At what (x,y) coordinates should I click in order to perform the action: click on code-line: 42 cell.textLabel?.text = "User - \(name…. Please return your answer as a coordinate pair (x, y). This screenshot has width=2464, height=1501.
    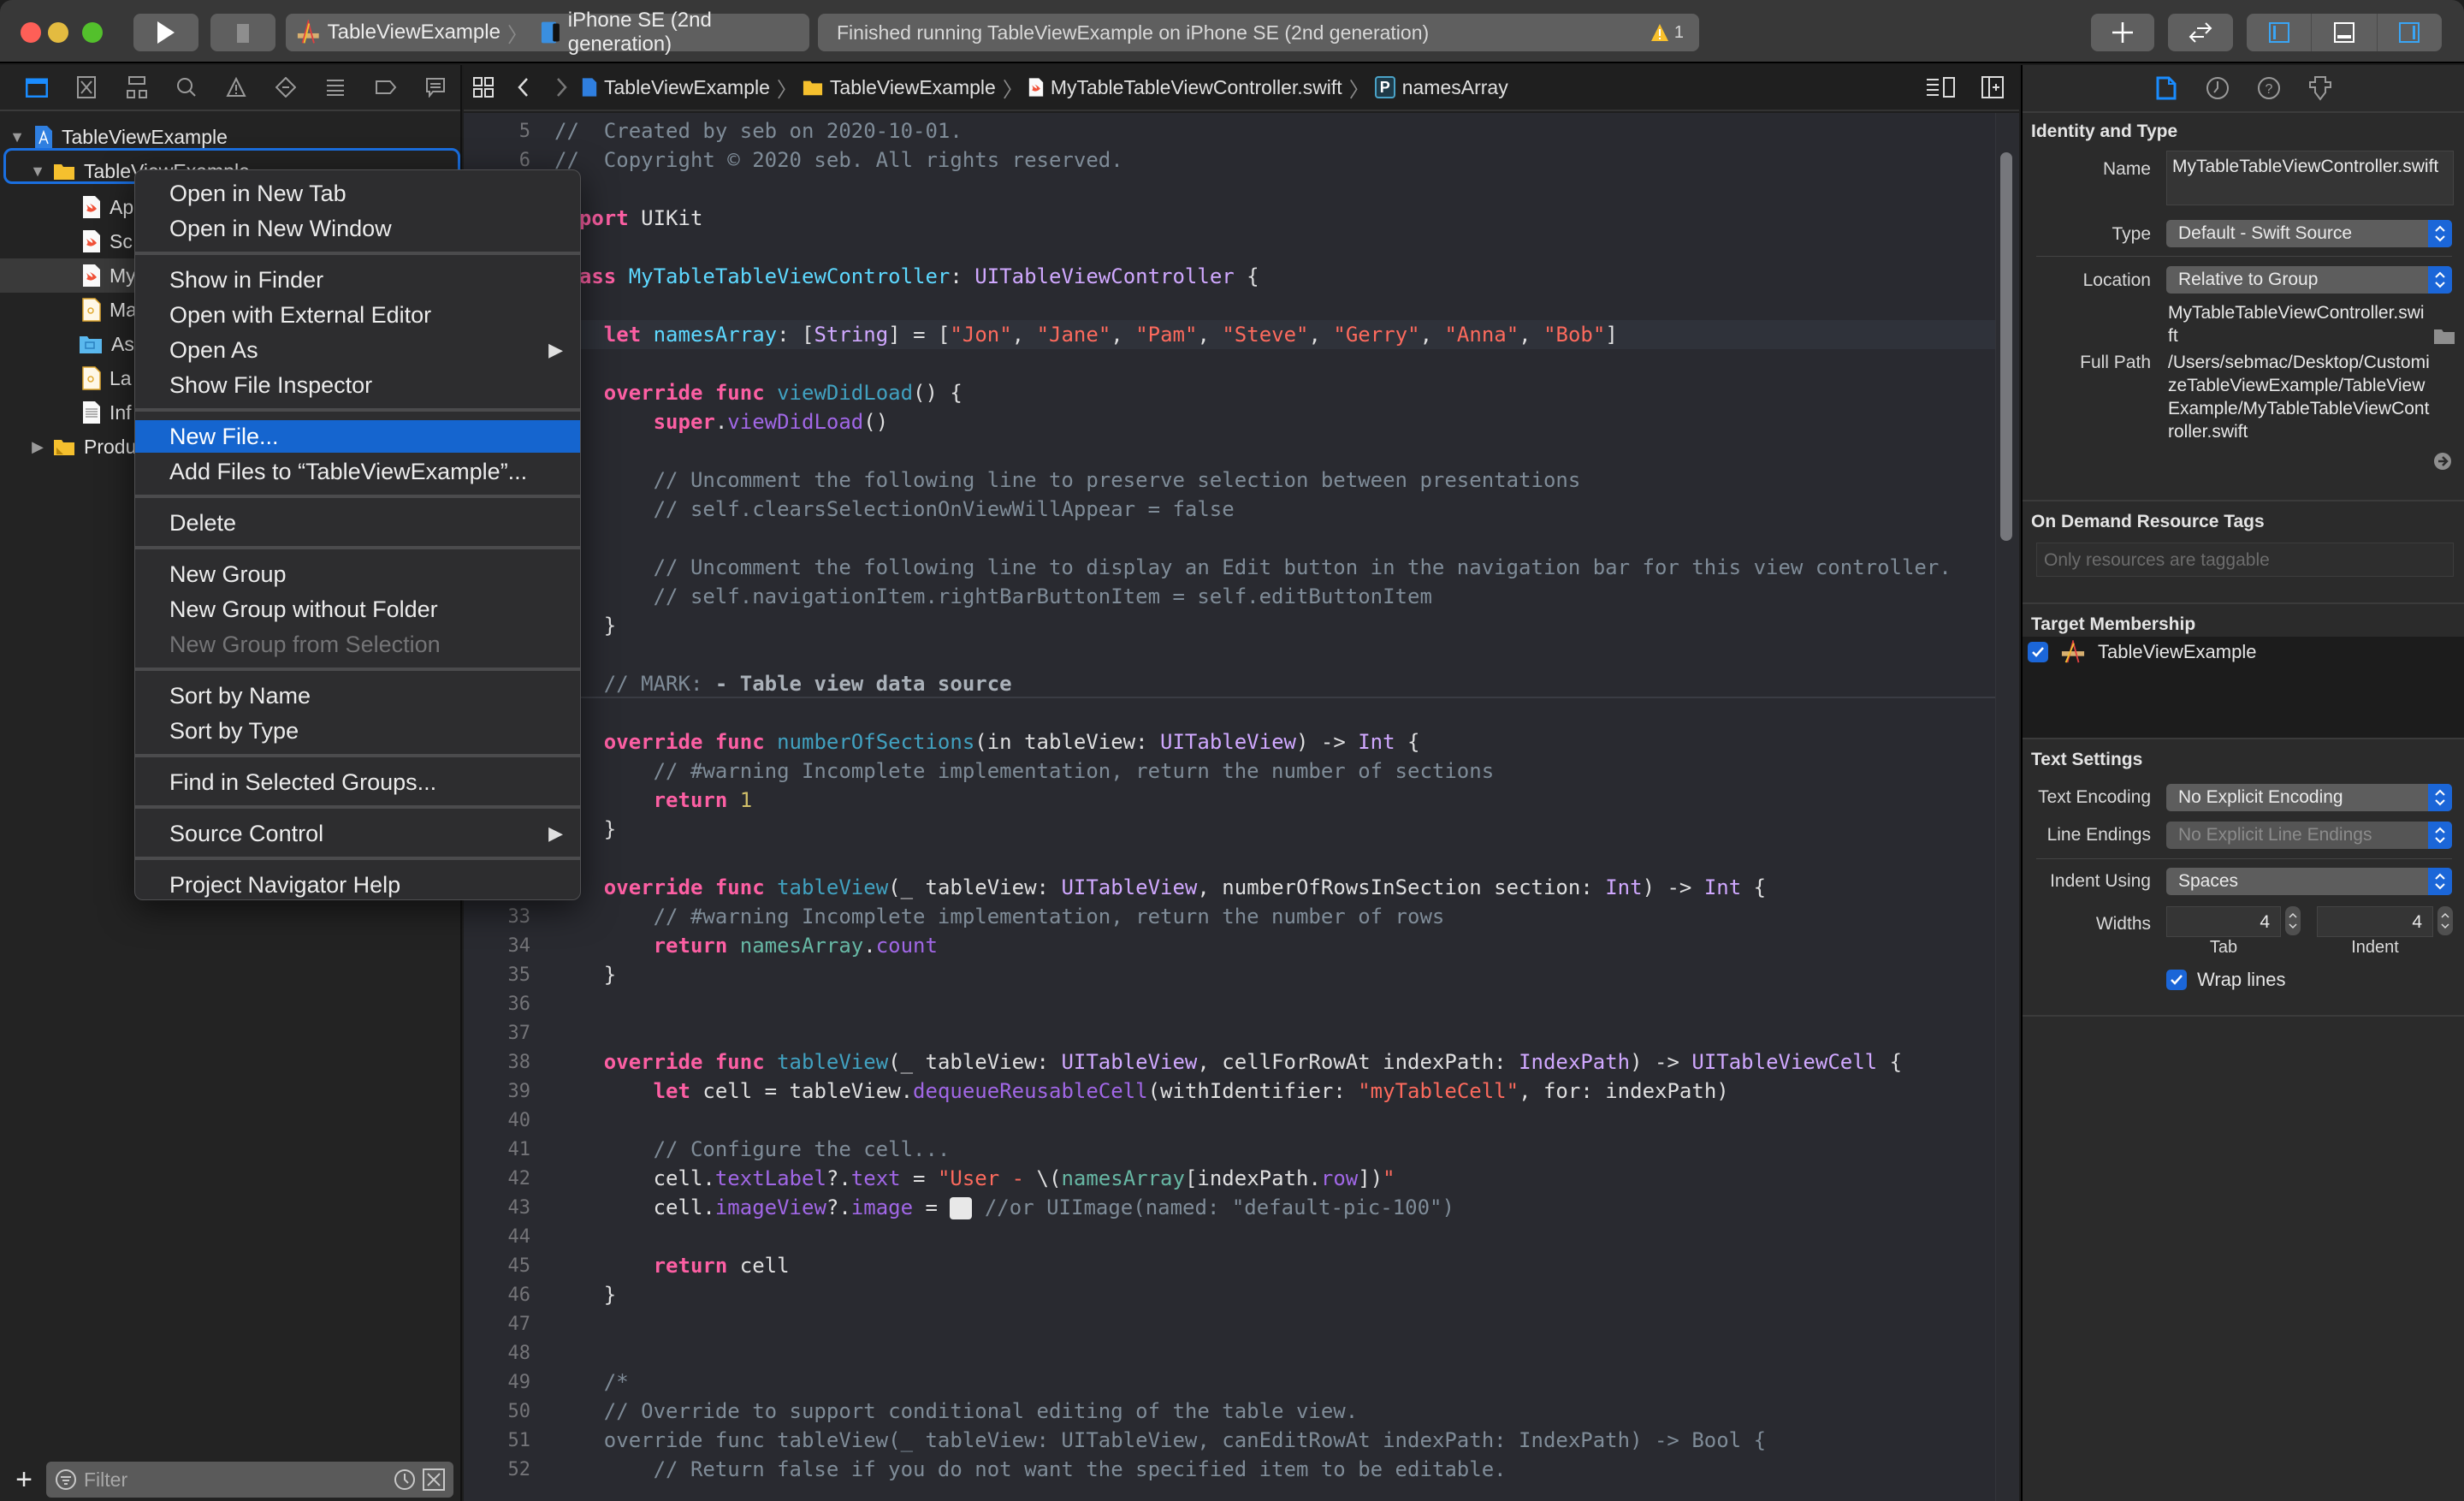
    Looking at the image, I should click on (1229, 1178).